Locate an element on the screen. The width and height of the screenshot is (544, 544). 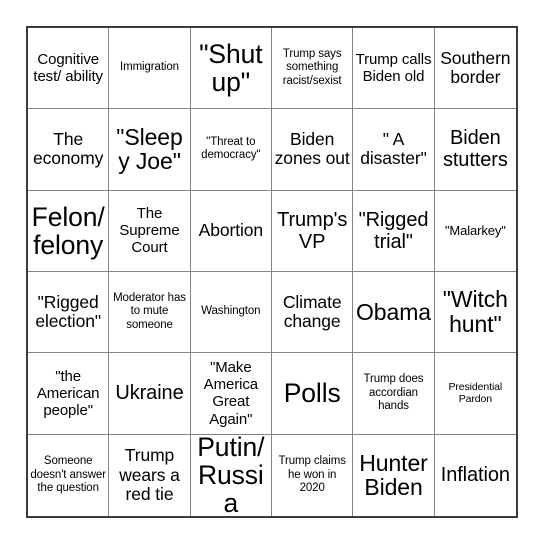
bingo-cell-label: Felon/ felony is located at coordinates (68, 230).